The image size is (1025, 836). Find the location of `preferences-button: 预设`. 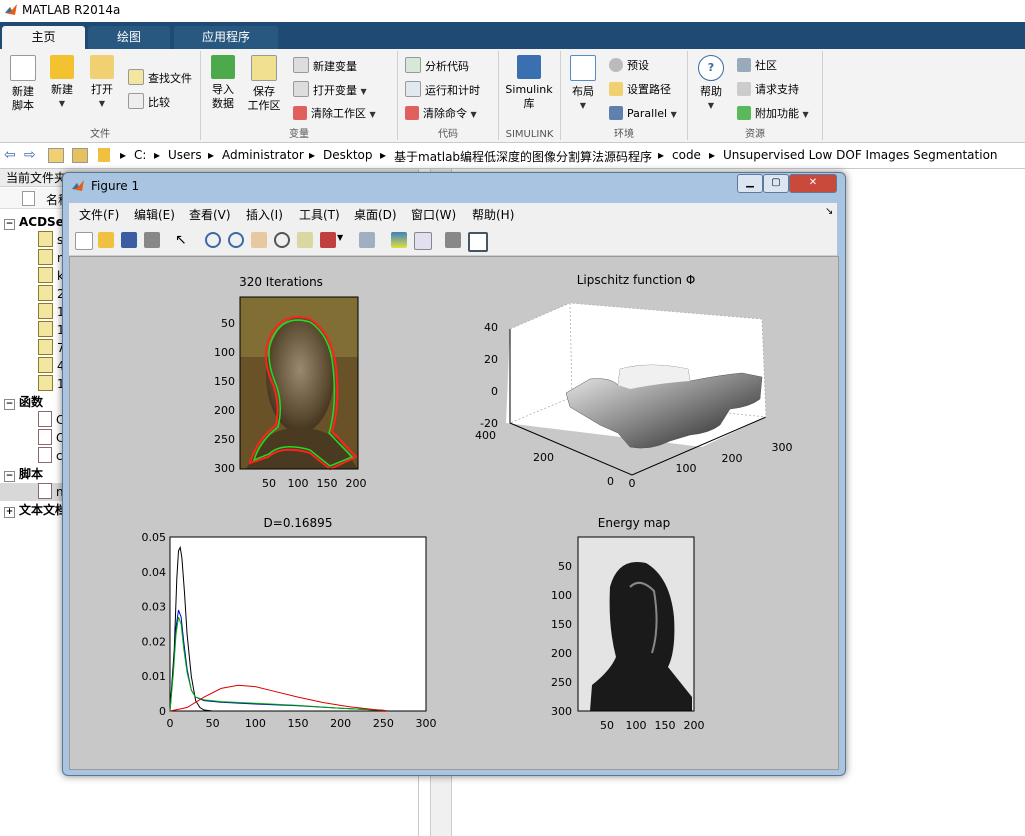

preferences-button: 预设 is located at coordinates (629, 66).